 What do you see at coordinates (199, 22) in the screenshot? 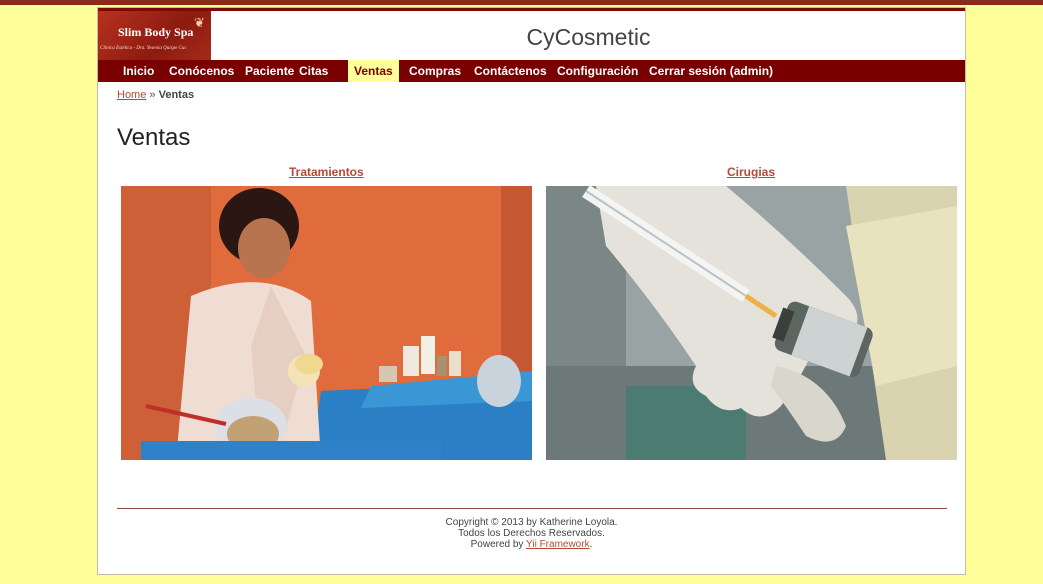
I see `logo-flourish-icon: ❦` at bounding box center [199, 22].